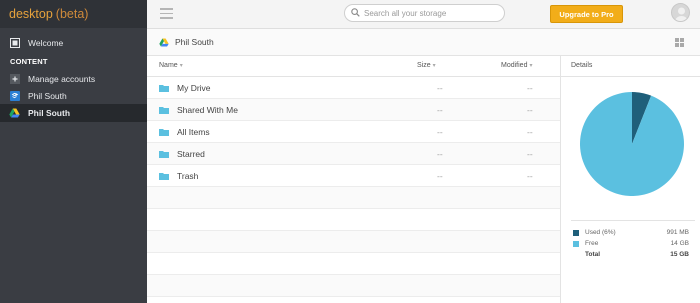 The image size is (700, 303). I want to click on sidebar-section-content: CONTENT, so click(29, 61).